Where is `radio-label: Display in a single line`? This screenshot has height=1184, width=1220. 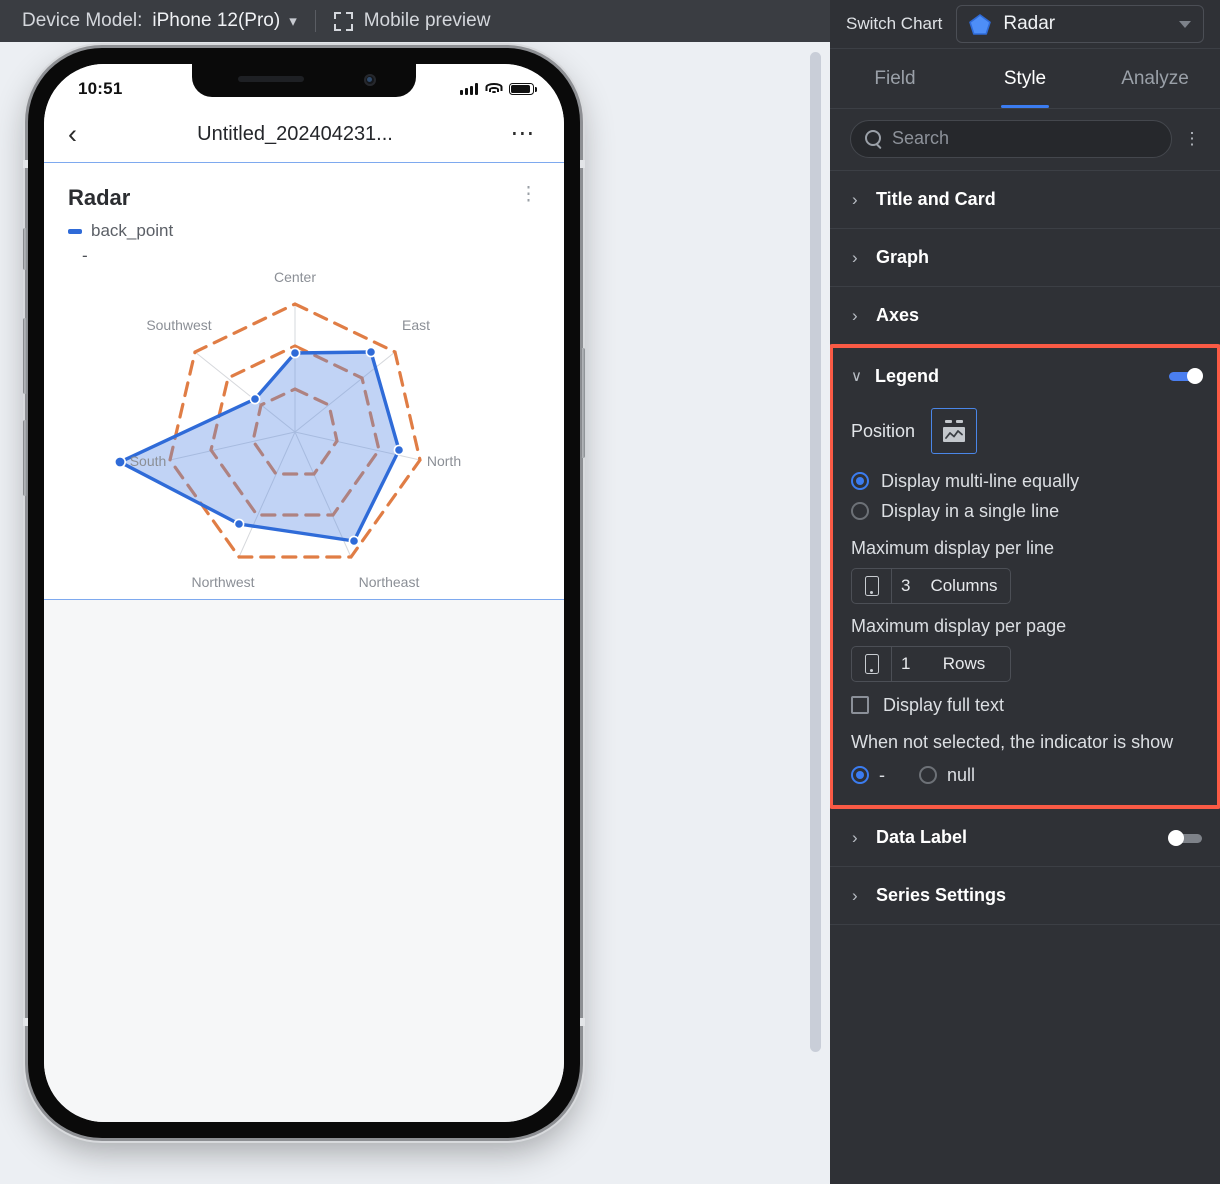 radio-label: Display in a single line is located at coordinates (970, 510).